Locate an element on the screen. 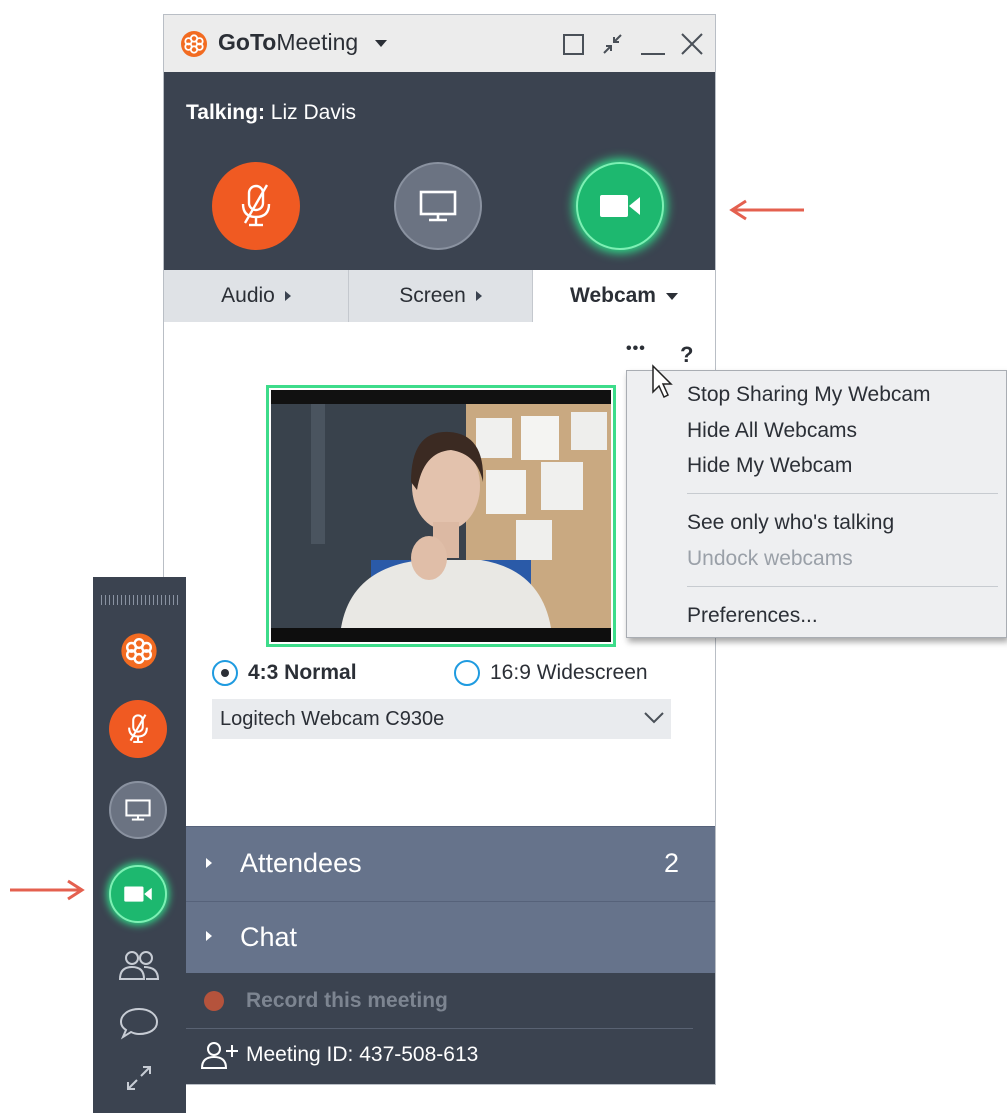 The width and height of the screenshot is (1007, 1113). app-menu-button: GoToMeeting is located at coordinates (302, 42).